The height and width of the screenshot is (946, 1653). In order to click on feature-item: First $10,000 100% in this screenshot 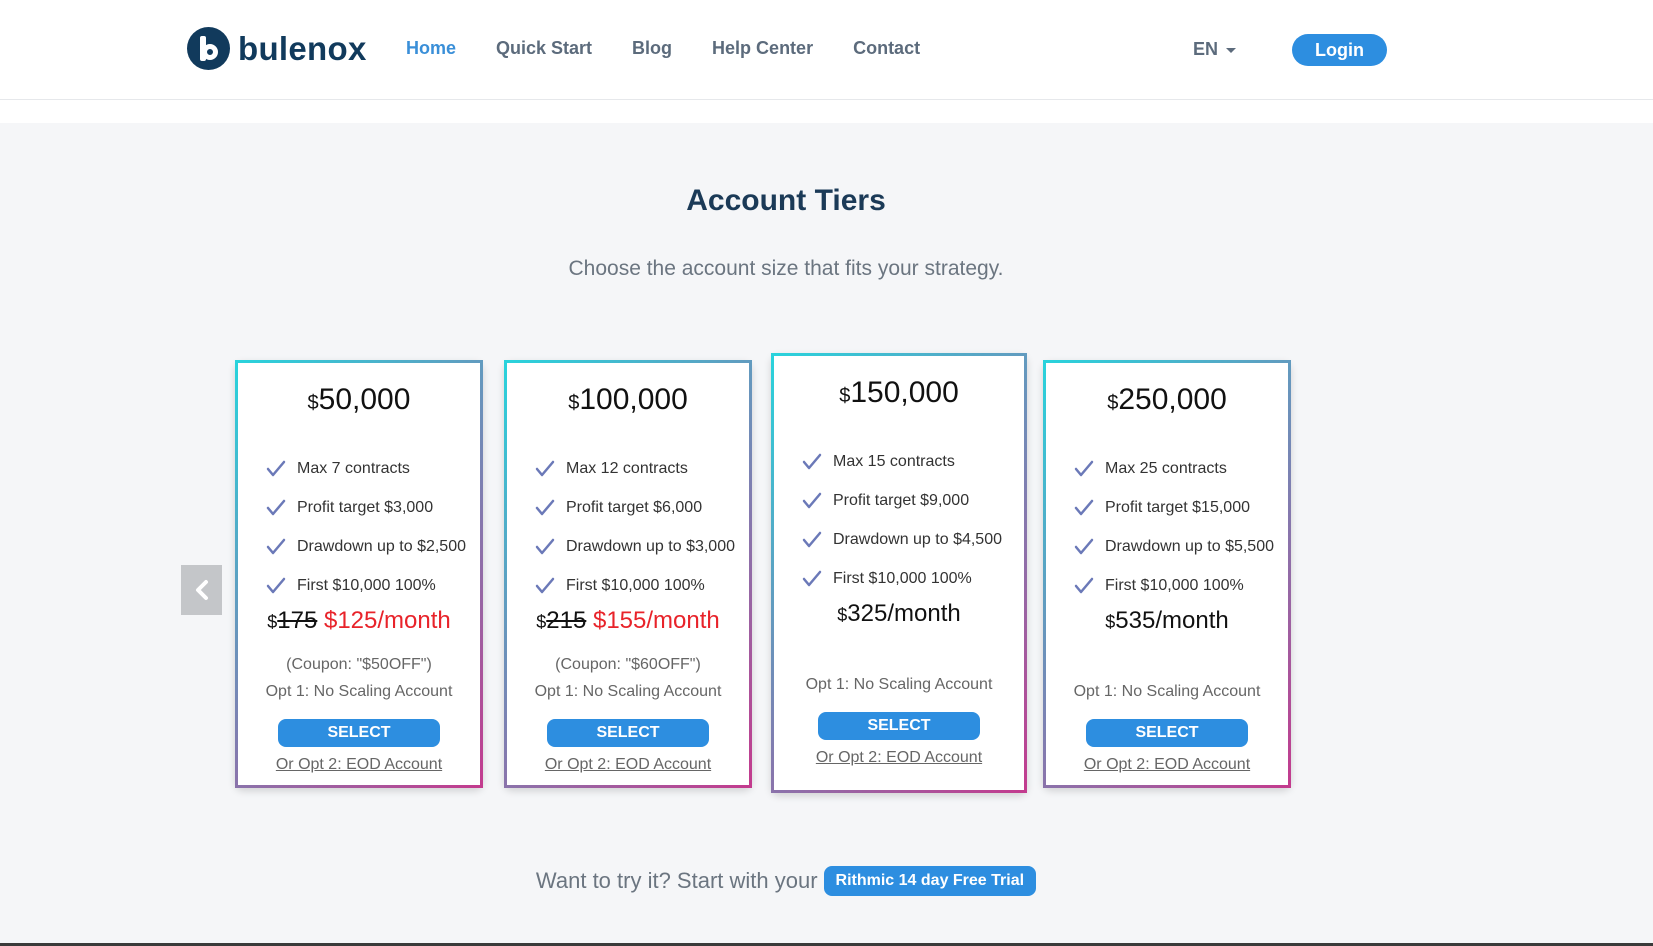, I will do `click(366, 585)`.